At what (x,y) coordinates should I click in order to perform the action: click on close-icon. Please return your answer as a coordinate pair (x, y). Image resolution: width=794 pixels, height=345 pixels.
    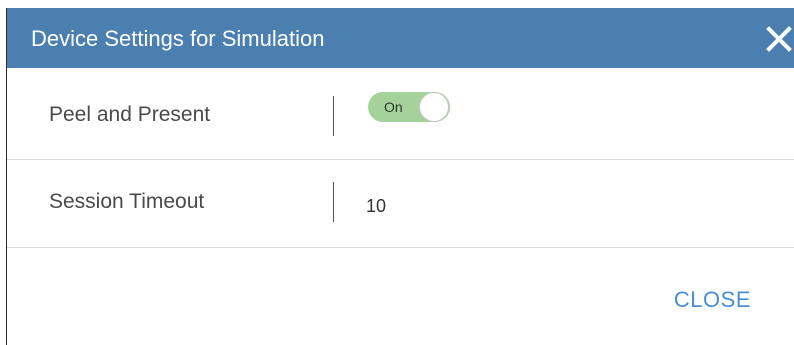
    Looking at the image, I should click on (778, 39).